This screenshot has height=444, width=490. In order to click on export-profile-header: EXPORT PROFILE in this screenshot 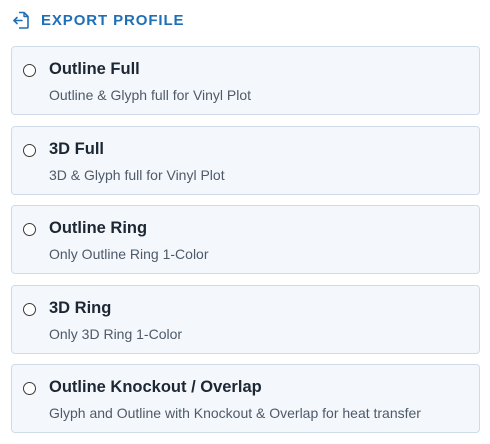, I will do `click(98, 20)`.